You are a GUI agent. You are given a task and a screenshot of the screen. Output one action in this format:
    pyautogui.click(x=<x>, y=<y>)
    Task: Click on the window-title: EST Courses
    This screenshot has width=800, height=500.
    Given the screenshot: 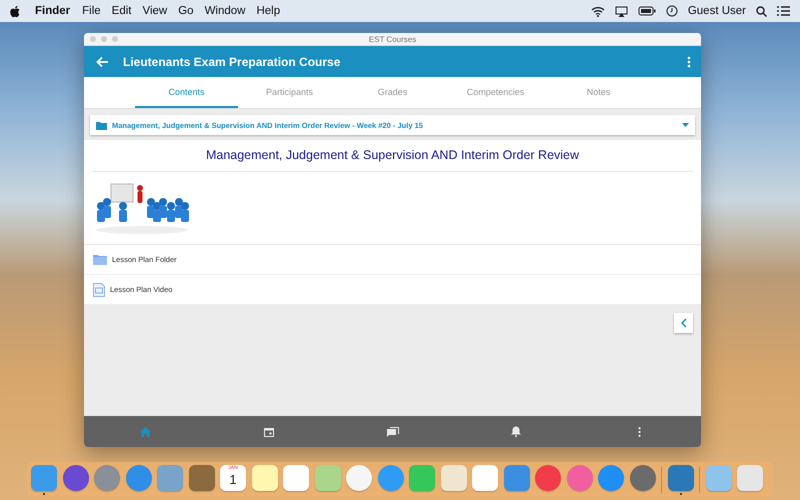 What is the action you would take?
    pyautogui.click(x=392, y=39)
    